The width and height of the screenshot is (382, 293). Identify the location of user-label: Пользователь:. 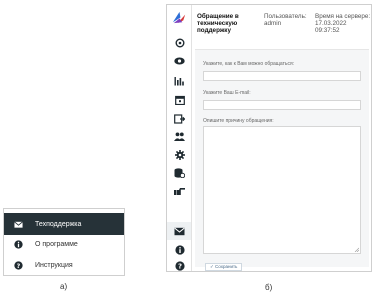
(285, 16).